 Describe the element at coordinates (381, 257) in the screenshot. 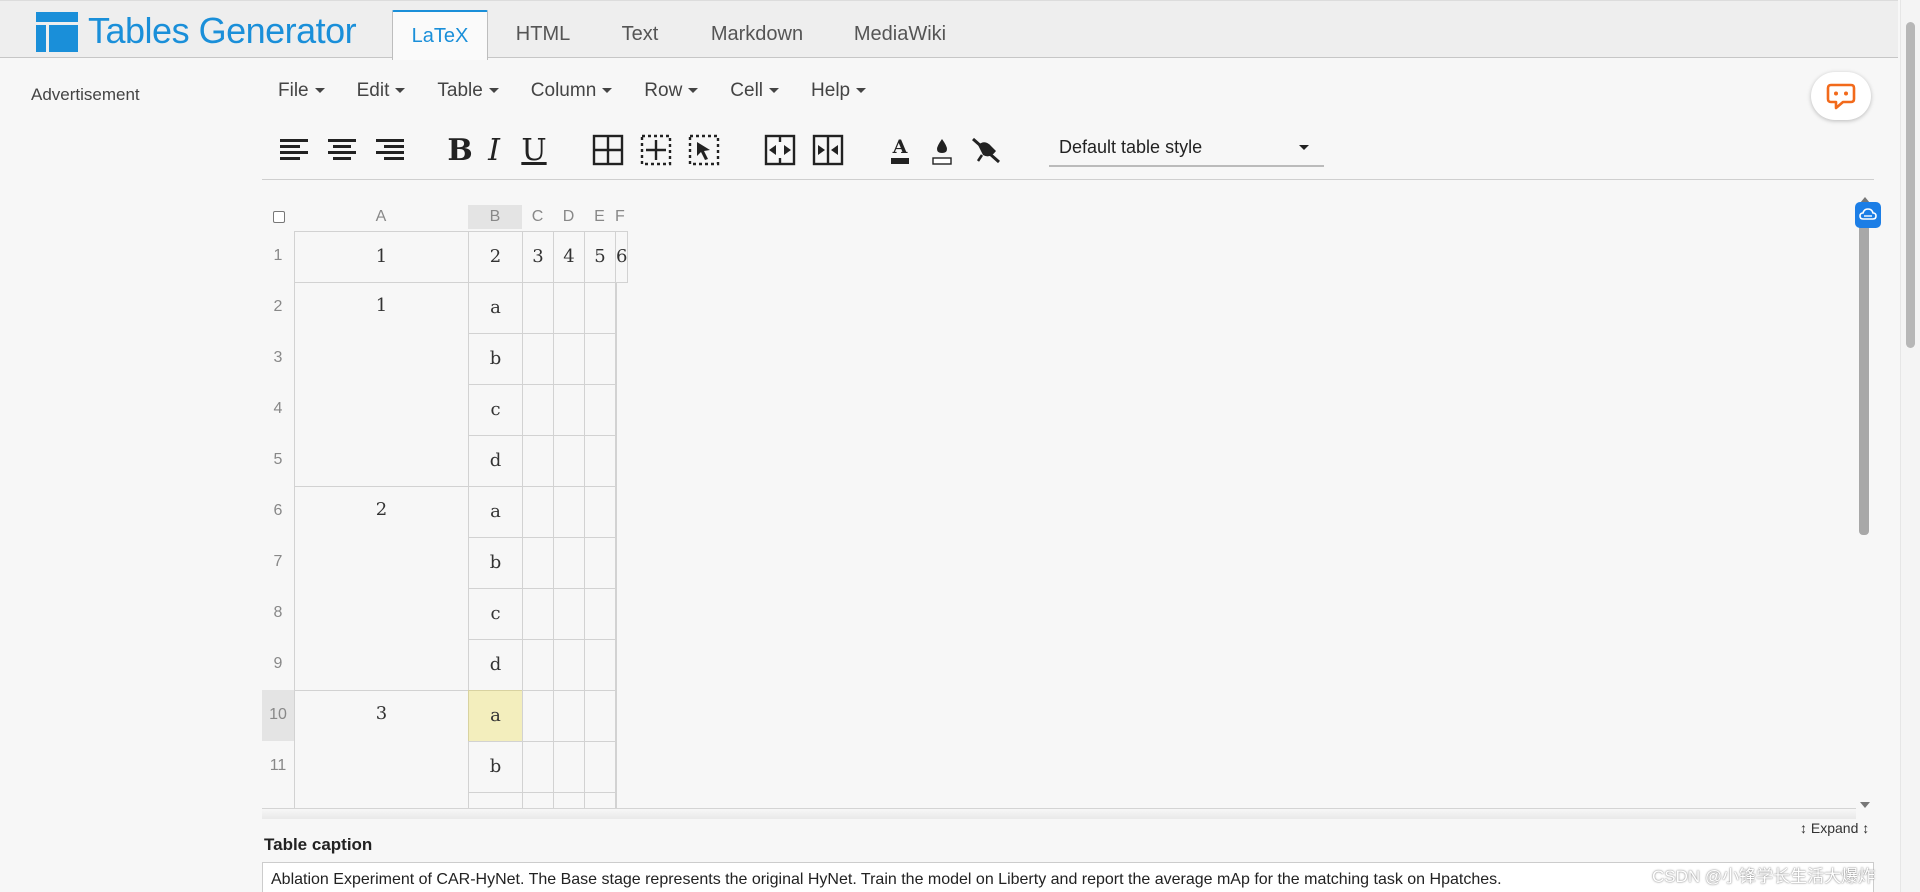

I see `table-cell: 1` at that location.